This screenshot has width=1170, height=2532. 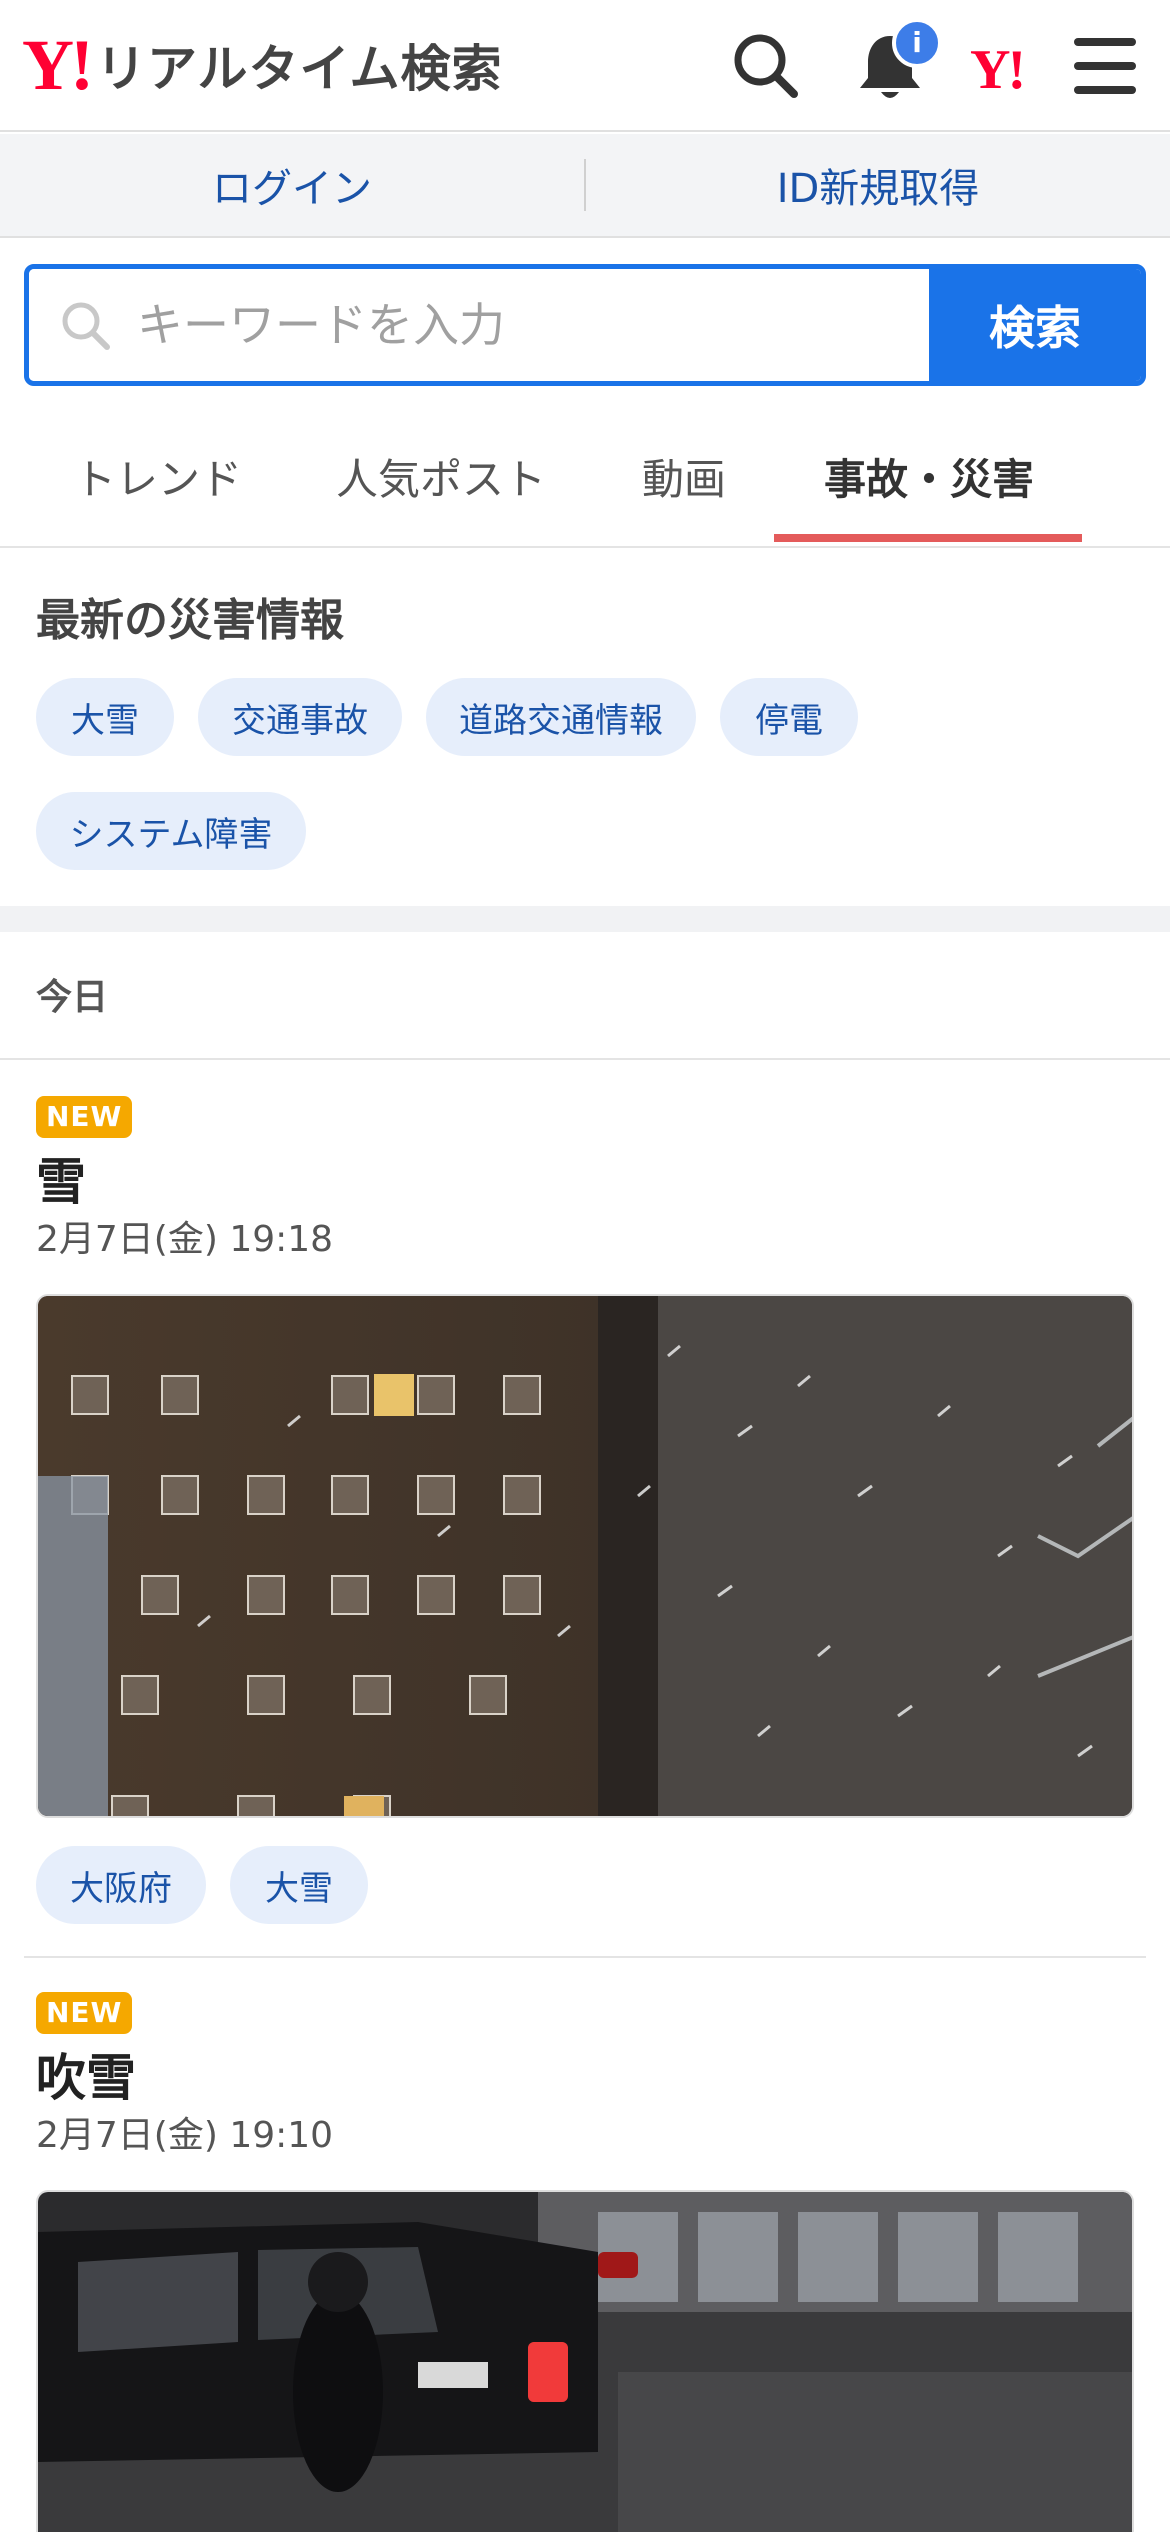 What do you see at coordinates (766, 66) in the screenshot?
I see `search-icon` at bounding box center [766, 66].